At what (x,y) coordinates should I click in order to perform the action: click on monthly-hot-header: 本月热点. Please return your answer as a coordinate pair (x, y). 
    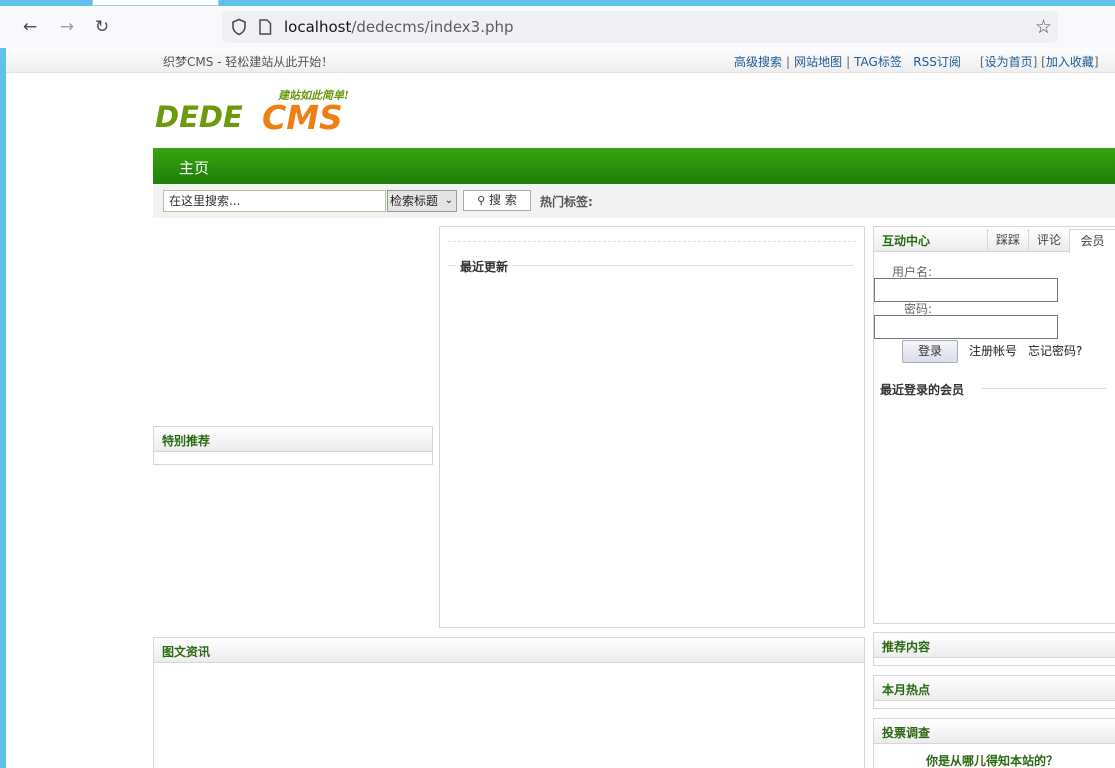
    Looking at the image, I should click on (994, 688).